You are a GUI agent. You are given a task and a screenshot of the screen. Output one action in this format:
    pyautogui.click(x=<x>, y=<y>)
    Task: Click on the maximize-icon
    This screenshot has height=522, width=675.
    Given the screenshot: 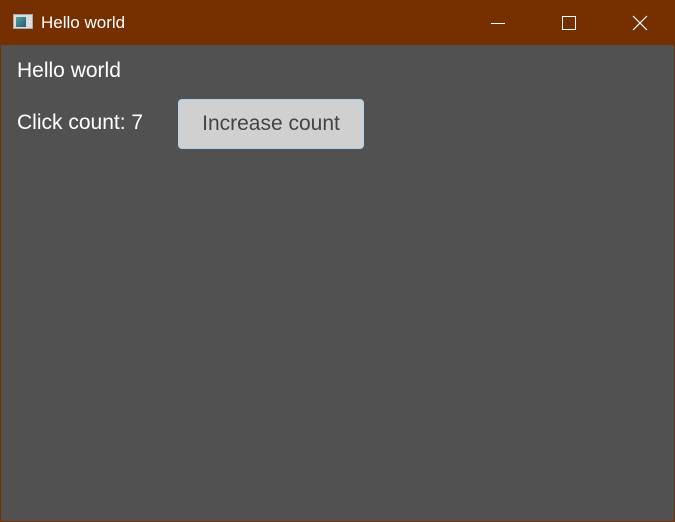 What is the action you would take?
    pyautogui.click(x=569, y=22)
    